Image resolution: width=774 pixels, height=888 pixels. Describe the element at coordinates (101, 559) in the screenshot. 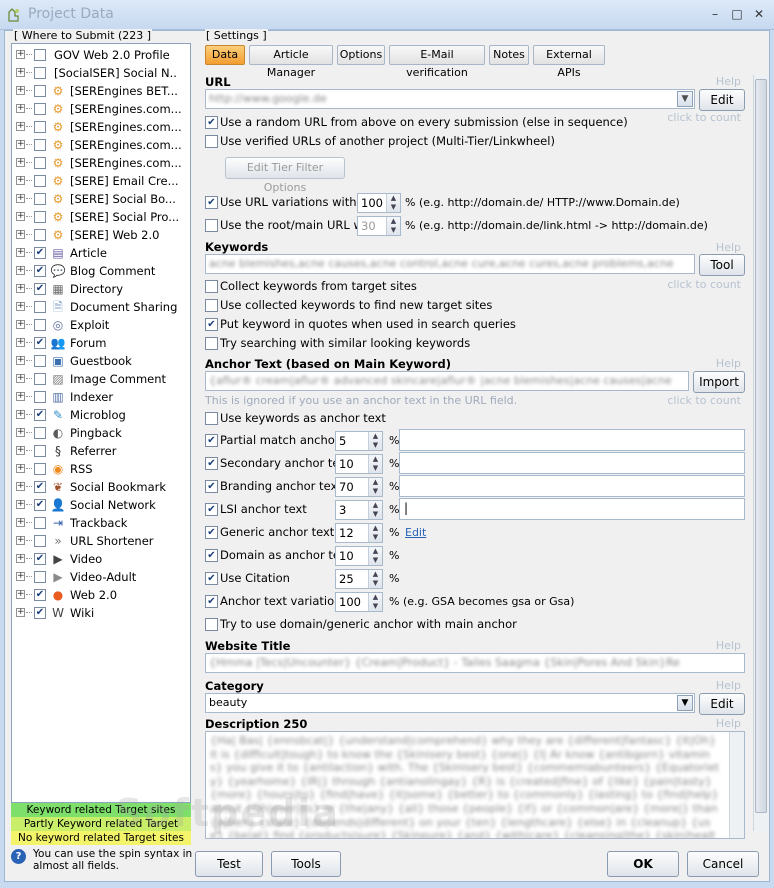

I see `platform-item: + ✔ ▶ Video` at that location.